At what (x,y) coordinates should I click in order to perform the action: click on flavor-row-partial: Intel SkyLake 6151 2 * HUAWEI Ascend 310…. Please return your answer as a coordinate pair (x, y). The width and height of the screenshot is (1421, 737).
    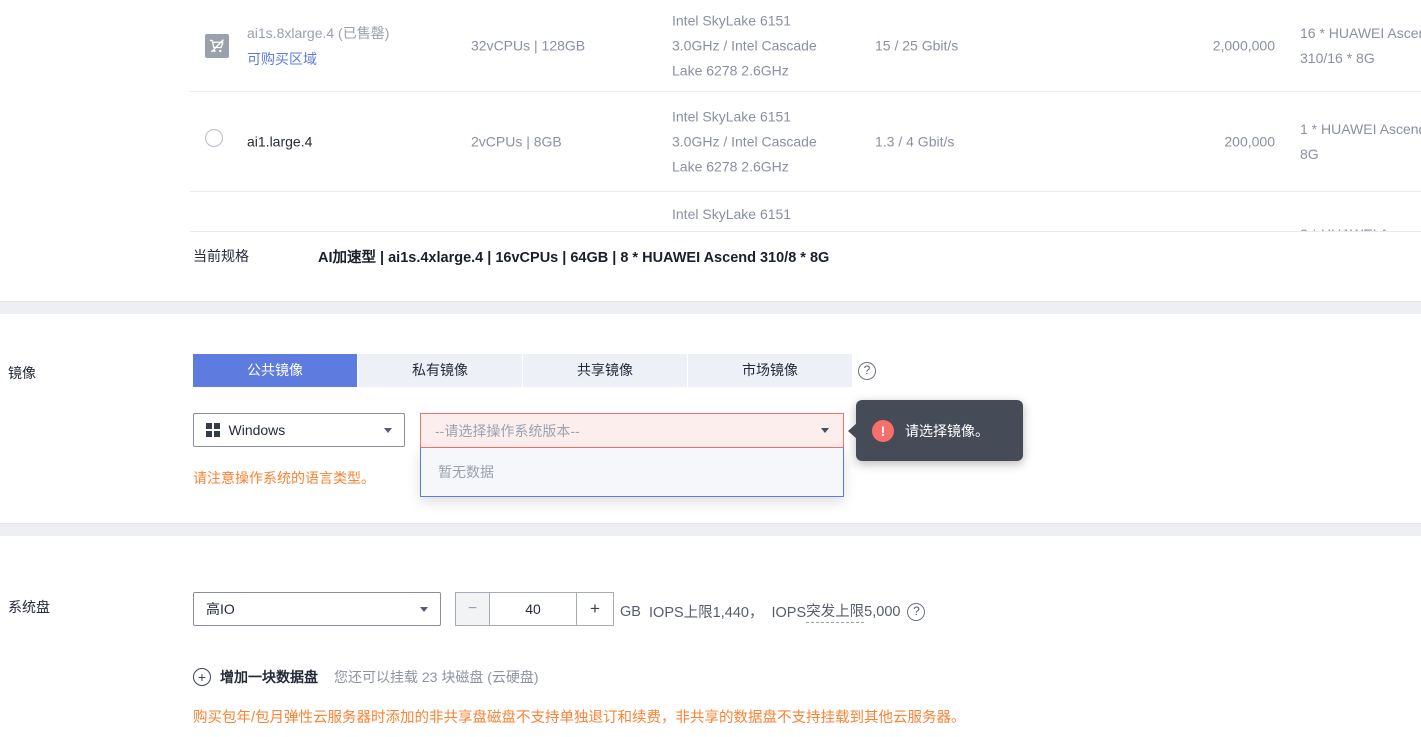
    Looking at the image, I should click on (805, 211).